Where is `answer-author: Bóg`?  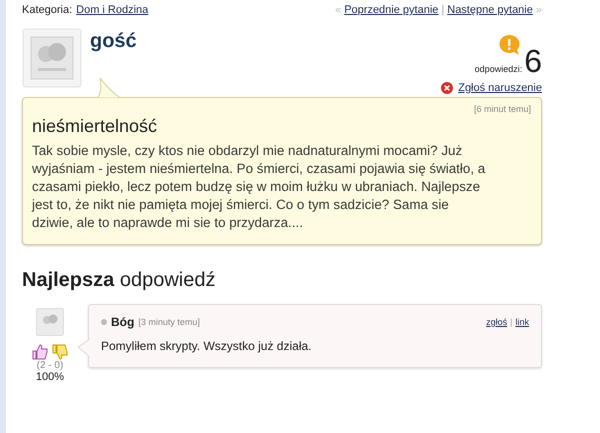
answer-author: Bóg is located at coordinates (122, 322).